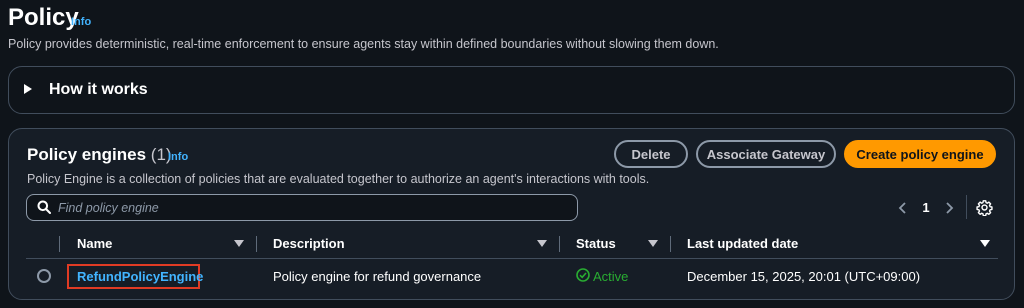 The image size is (1024, 308). What do you see at coordinates (583, 275) in the screenshot?
I see `check-circle-icon` at bounding box center [583, 275].